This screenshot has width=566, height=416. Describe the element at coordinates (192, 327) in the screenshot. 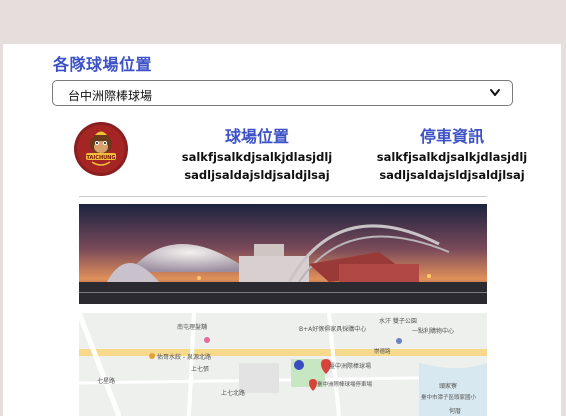

I see `map-label-barber: 南屯理髮舖` at that location.